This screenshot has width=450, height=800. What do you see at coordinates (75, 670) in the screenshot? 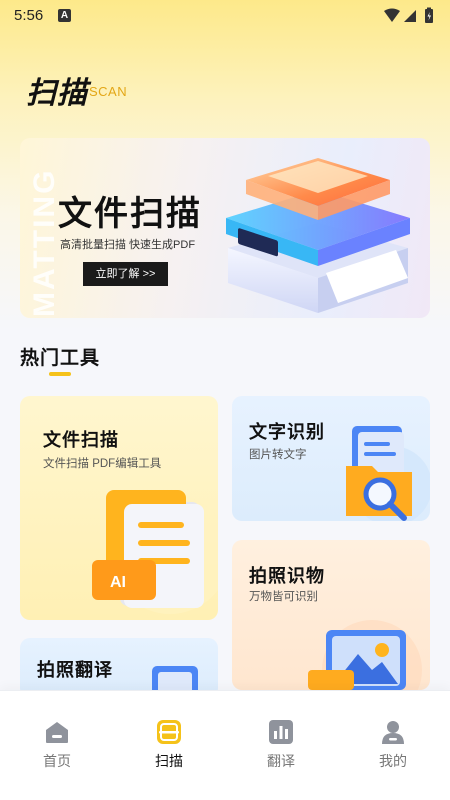
I see `card-title: 拍照翻译` at bounding box center [75, 670].